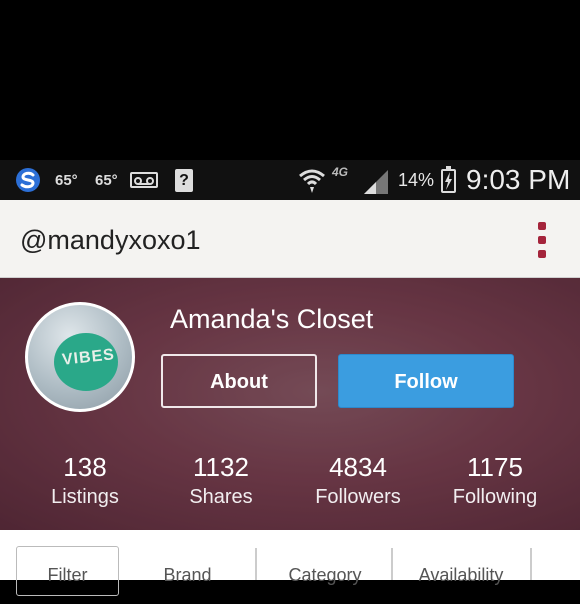  I want to click on clock: 9:03 PM, so click(518, 179).